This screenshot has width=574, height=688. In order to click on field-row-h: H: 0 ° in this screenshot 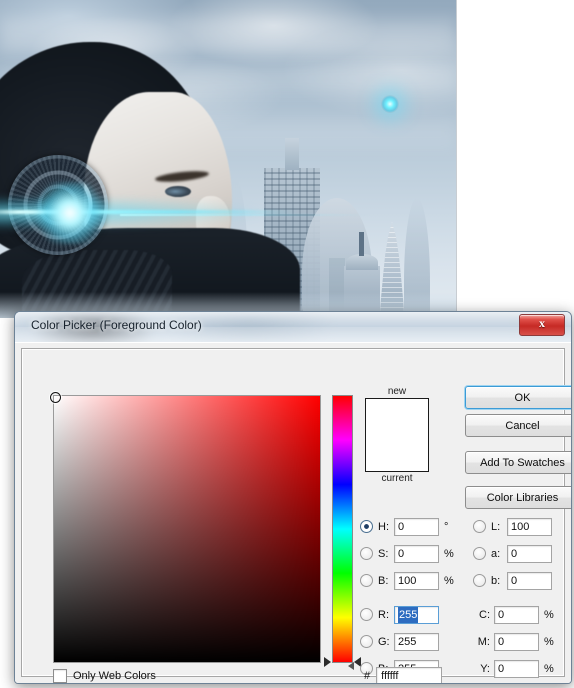, I will do `click(404, 526)`.